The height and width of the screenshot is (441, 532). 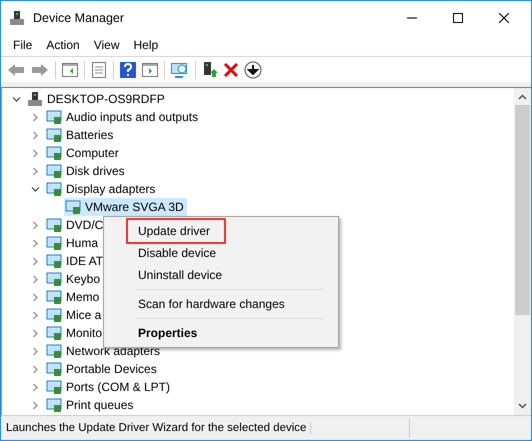 What do you see at coordinates (74, 315) in the screenshot?
I see `tree-item: Mice a` at bounding box center [74, 315].